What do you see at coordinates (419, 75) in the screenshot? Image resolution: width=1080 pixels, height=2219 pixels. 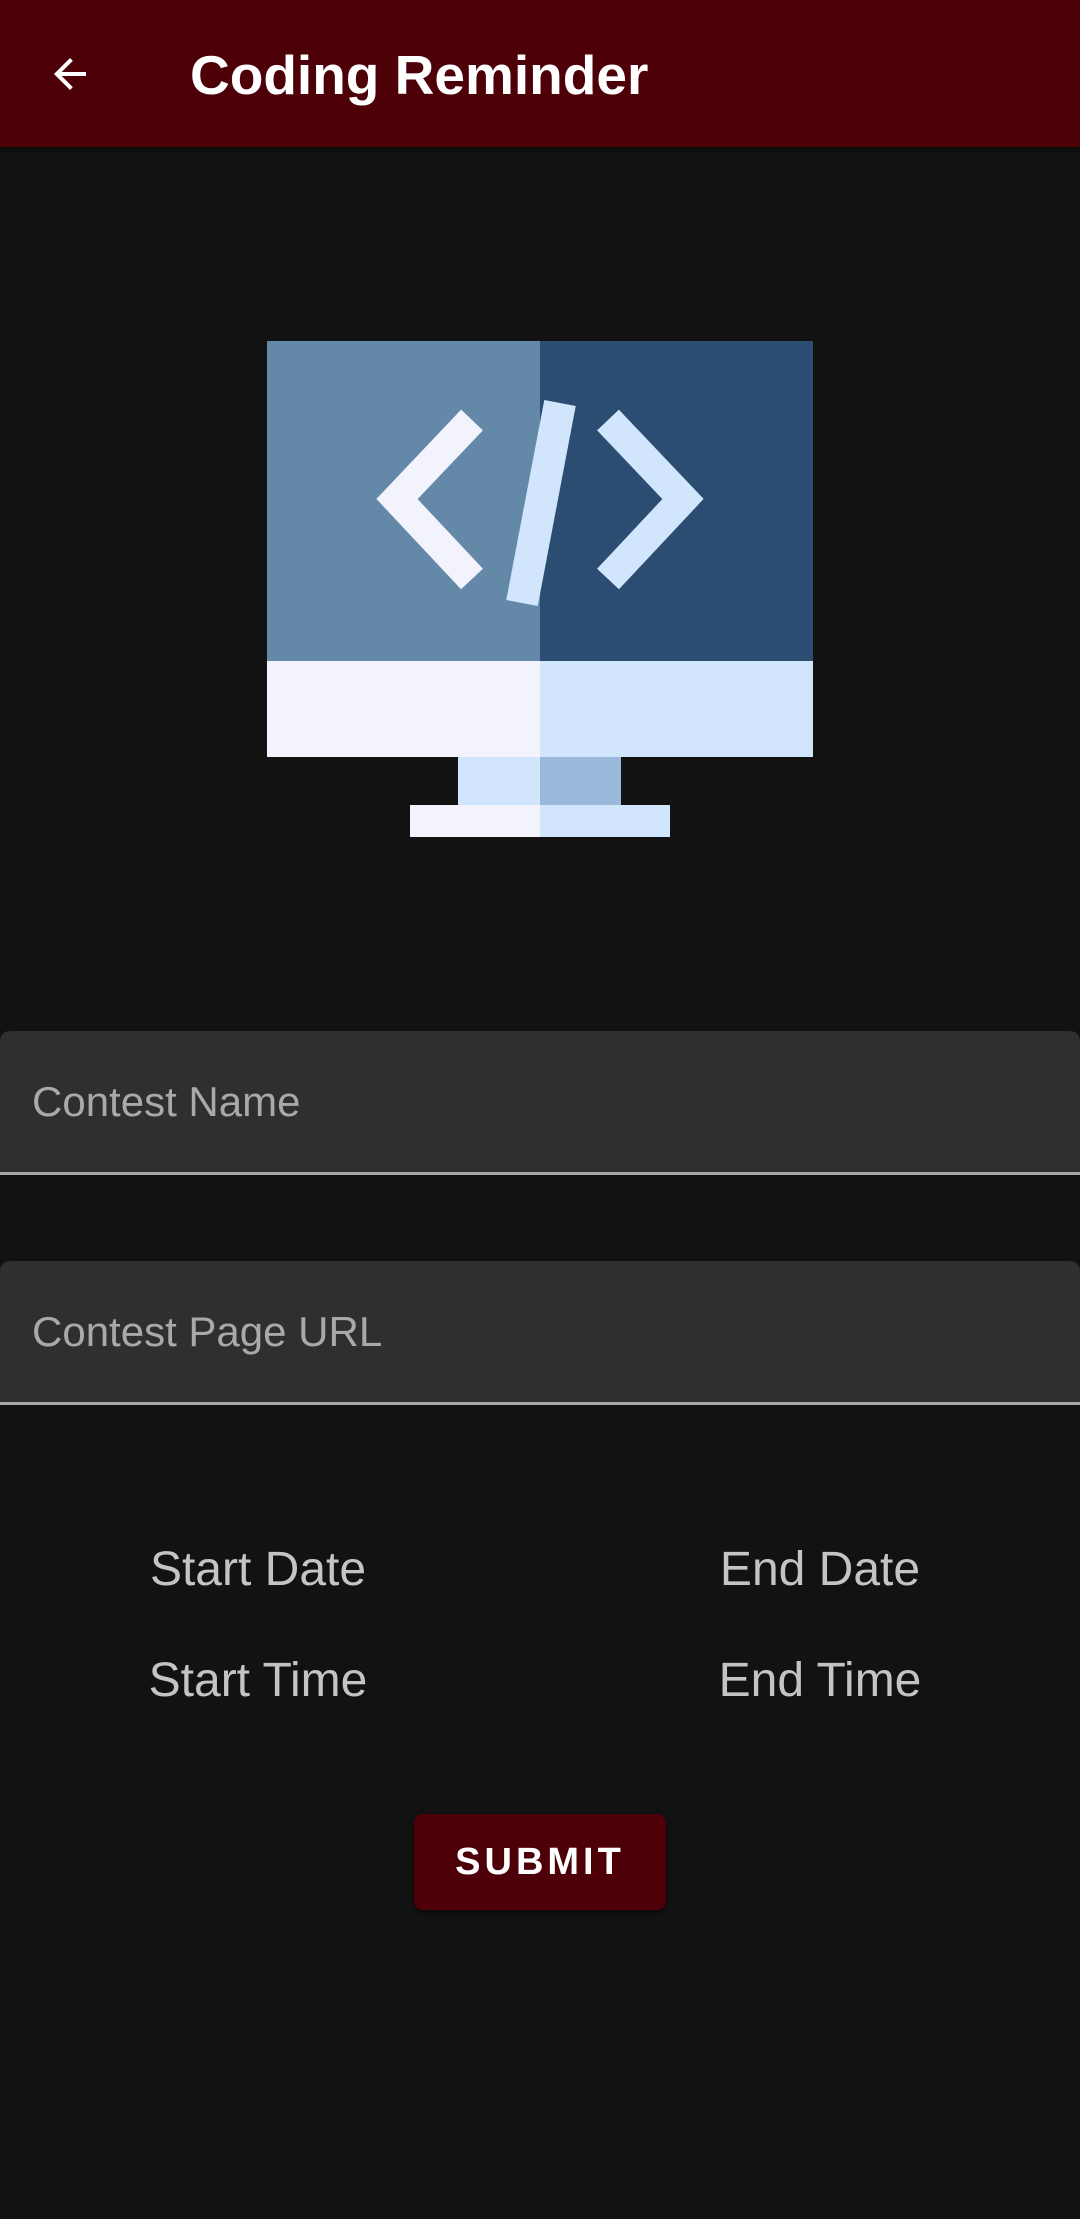 I see `toolbar-title: Coding Reminder` at bounding box center [419, 75].